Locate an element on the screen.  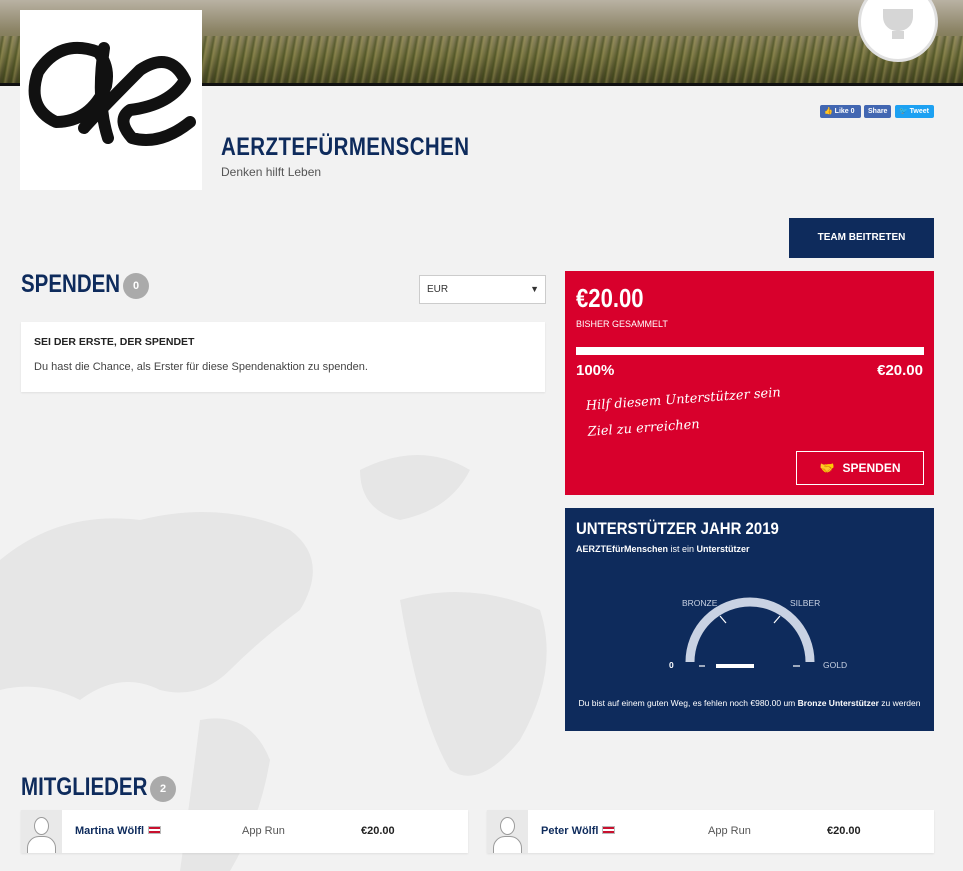
members-heading: MITGLIEDER is located at coordinates (84, 787).